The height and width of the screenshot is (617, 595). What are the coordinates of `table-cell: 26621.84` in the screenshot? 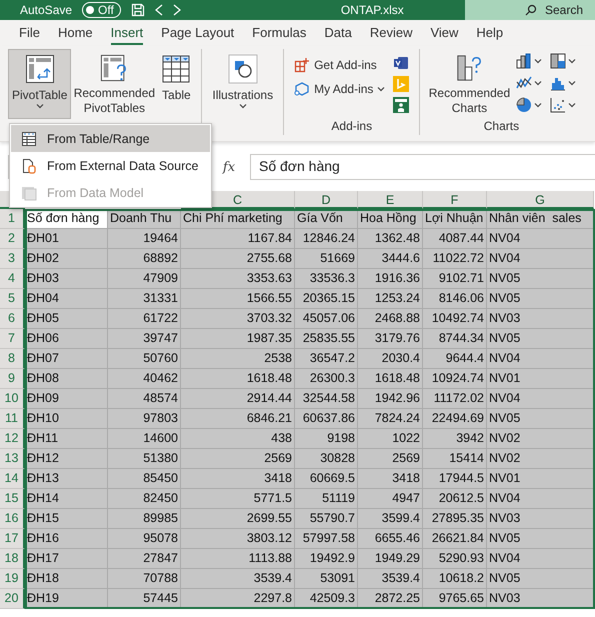 It's located at (455, 539).